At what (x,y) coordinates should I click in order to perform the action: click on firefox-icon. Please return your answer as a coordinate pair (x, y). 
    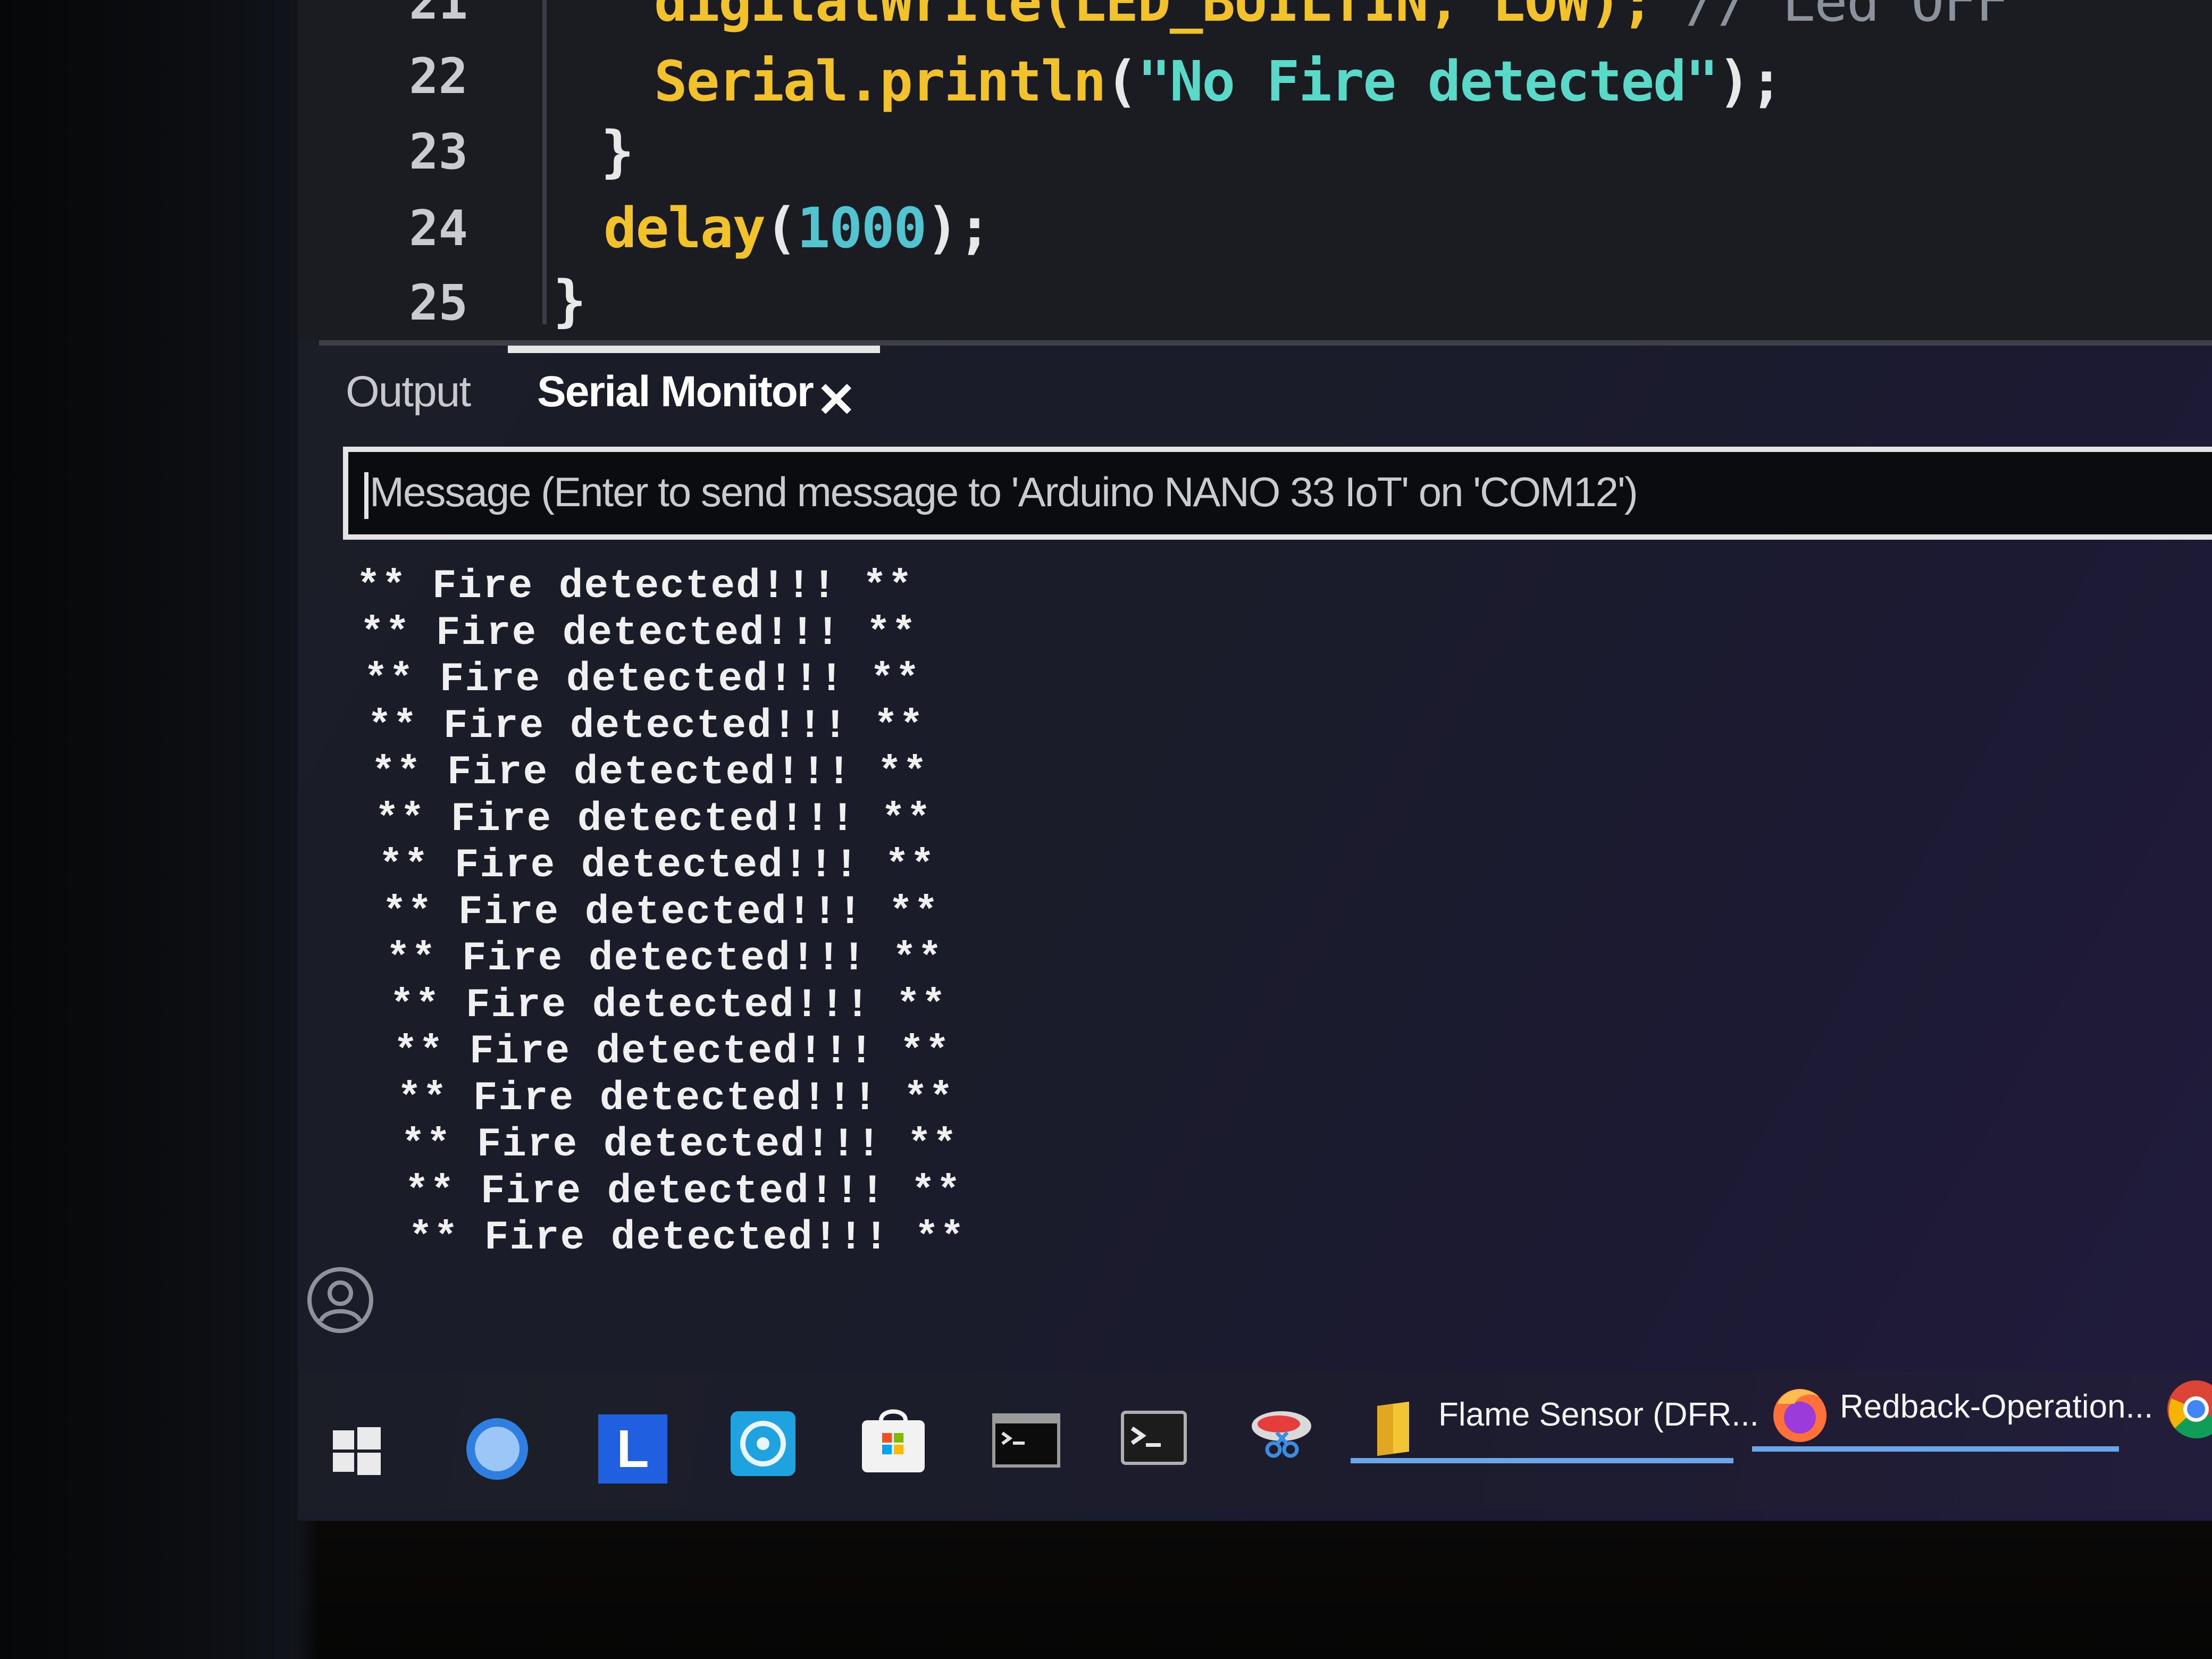
    Looking at the image, I should click on (1800, 1414).